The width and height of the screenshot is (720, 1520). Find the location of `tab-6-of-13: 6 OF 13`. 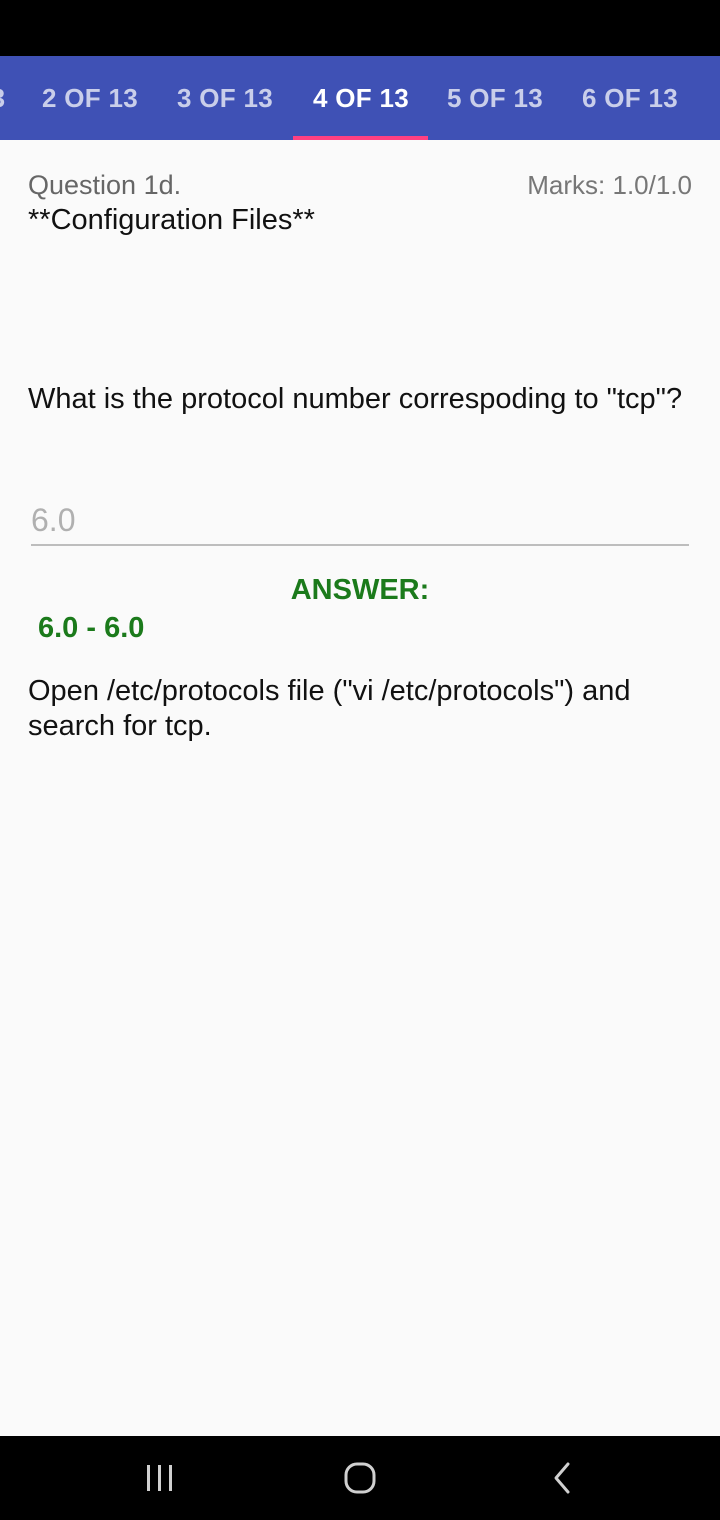

tab-6-of-13: 6 OF 13 is located at coordinates (630, 98).